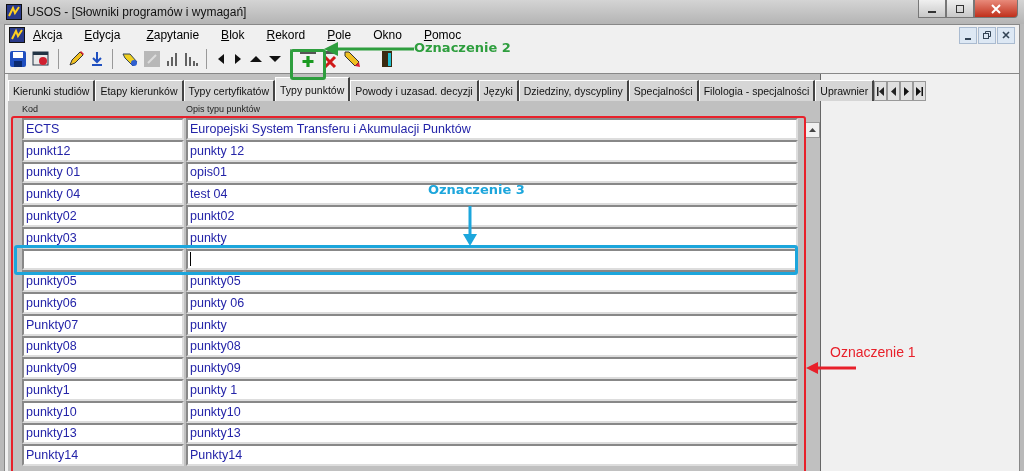  Describe the element at coordinates (103, 194) in the screenshot. I see `code-field: punkty 04` at that location.